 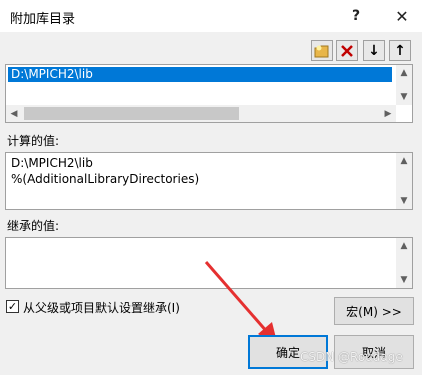 What do you see at coordinates (351, 357) in the screenshot?
I see `watermark: CSDN @Roudage` at bounding box center [351, 357].